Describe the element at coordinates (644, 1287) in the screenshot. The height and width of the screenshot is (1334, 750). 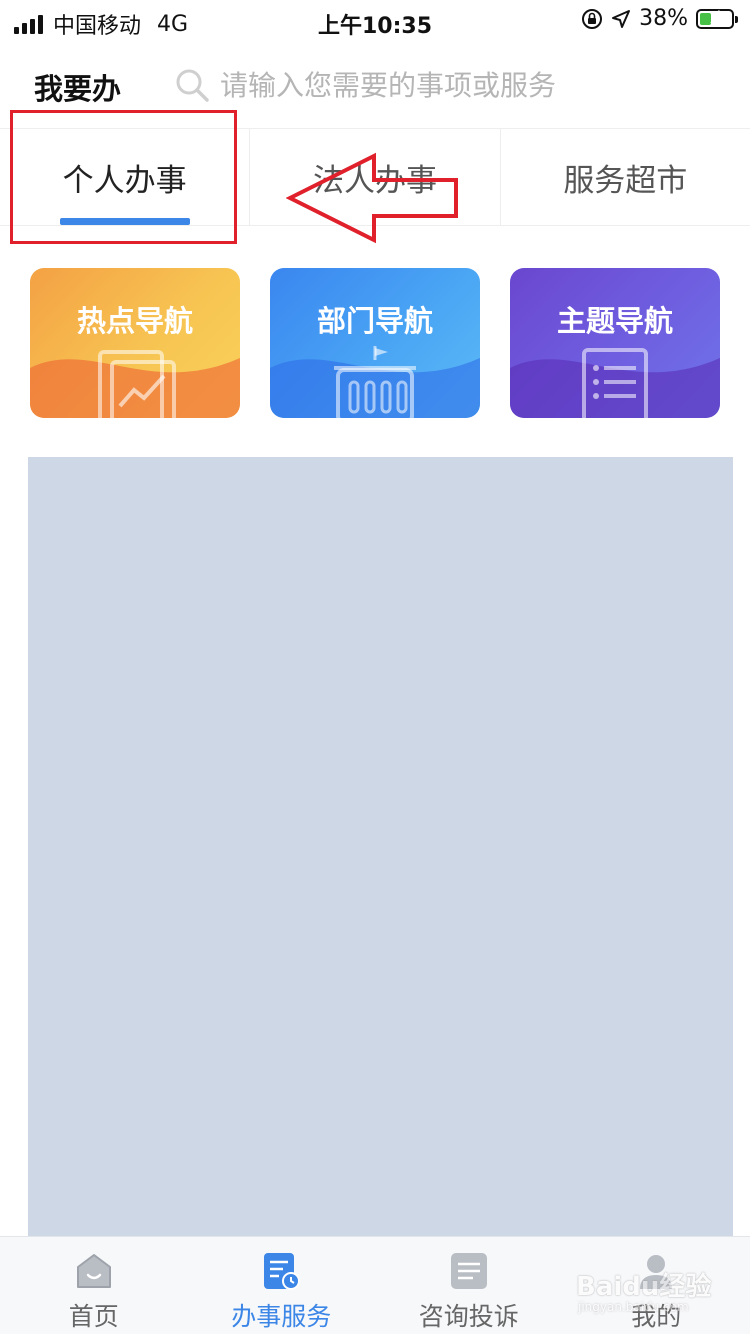
I see `watermark-text: Baidu经验` at that location.